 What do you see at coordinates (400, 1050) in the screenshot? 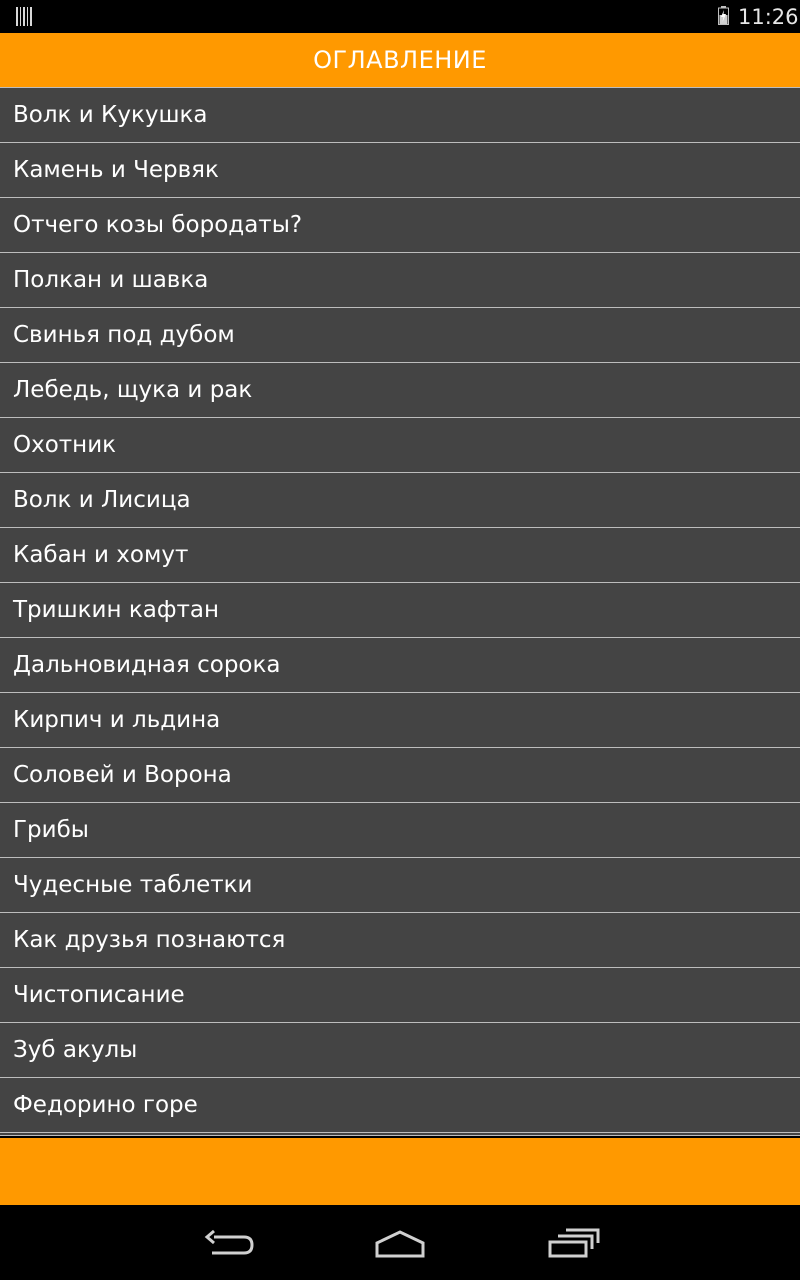
I see `list-item: Зуб акулы` at bounding box center [400, 1050].